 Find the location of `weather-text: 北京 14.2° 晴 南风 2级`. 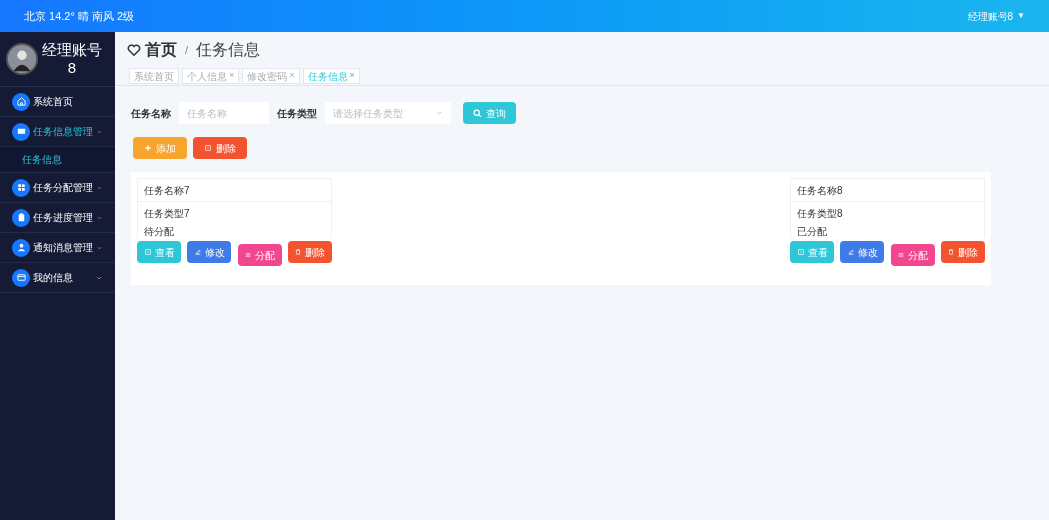

weather-text: 北京 14.2° 晴 南风 2级 is located at coordinates (79, 16).